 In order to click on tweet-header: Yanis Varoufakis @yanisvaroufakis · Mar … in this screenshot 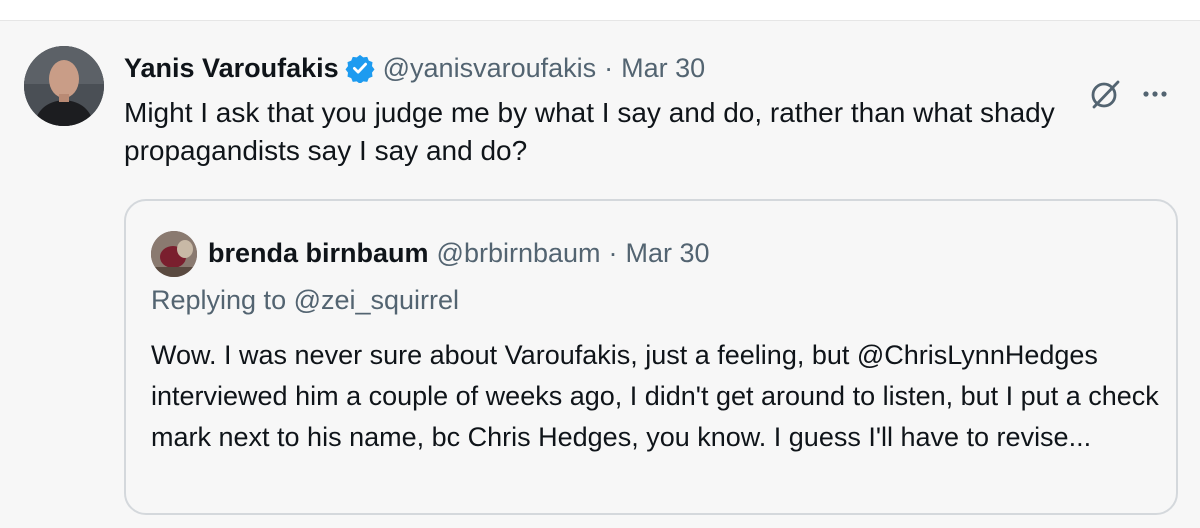, I will do `click(414, 68)`.